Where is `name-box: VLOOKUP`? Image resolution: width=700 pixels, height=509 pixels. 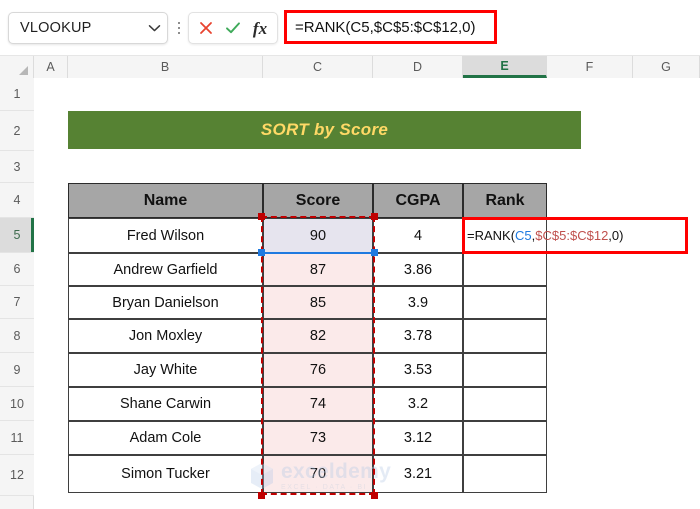 name-box: VLOOKUP is located at coordinates (88, 28).